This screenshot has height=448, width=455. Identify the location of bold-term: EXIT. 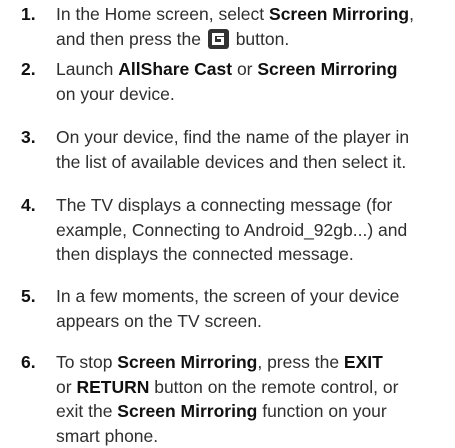
(363, 362).